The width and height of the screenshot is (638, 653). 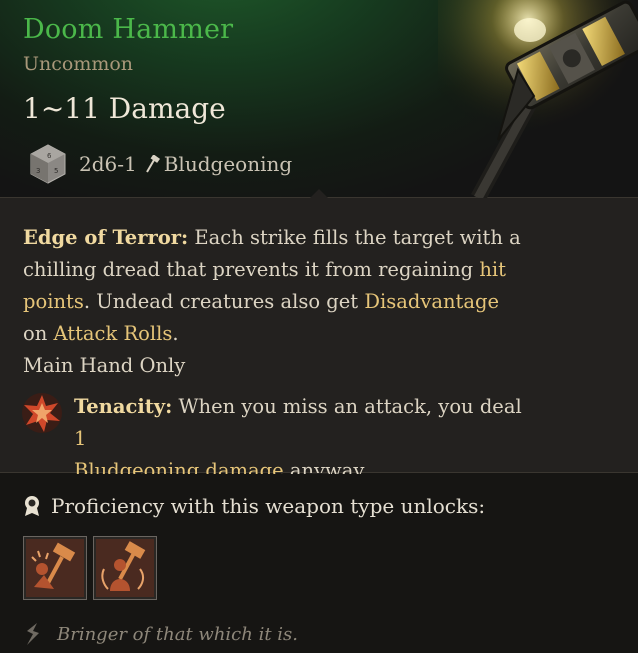 What do you see at coordinates (49, 156) in the screenshot?
I see `svg-text: 6` at bounding box center [49, 156].